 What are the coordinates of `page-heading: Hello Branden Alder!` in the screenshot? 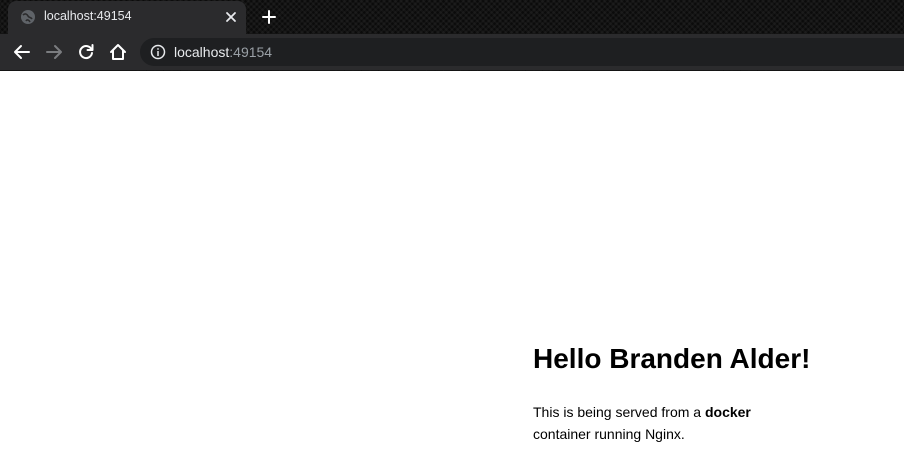 It's located at (672, 358).